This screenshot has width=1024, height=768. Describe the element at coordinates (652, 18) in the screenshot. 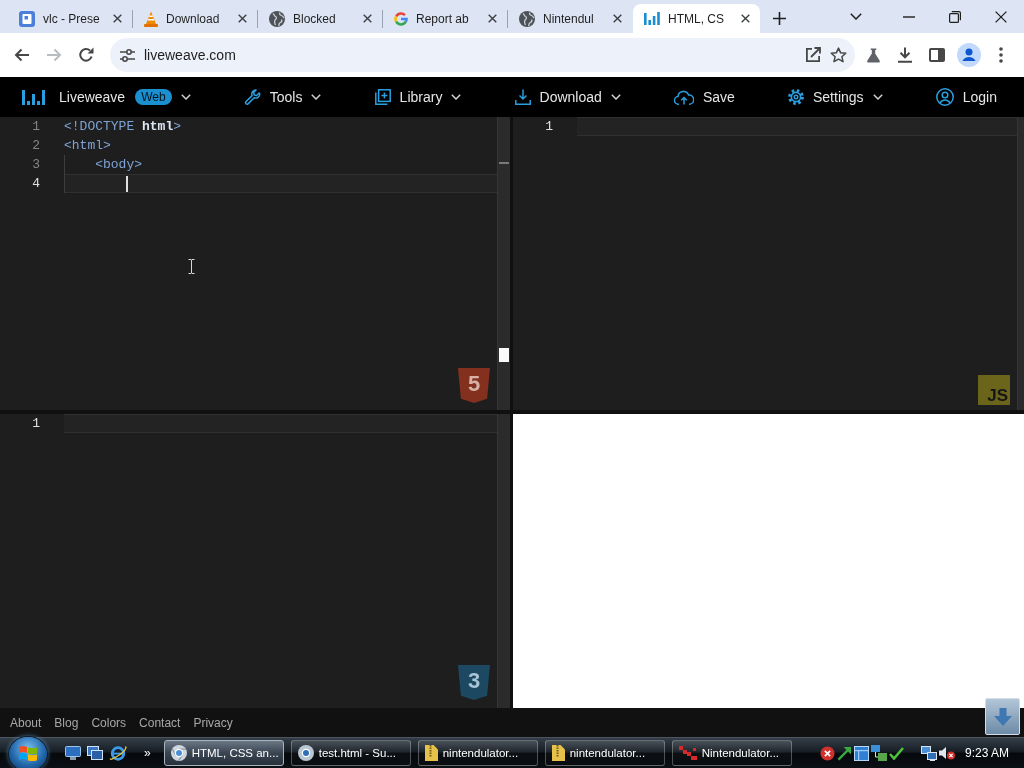

I see `bar-chart-icon` at that location.